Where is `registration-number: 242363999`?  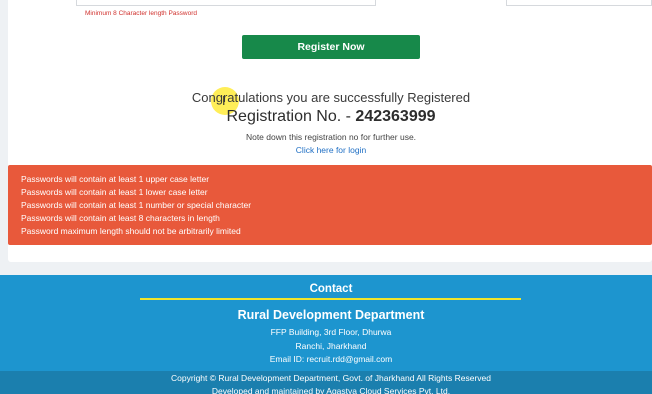 registration-number: 242363999 is located at coordinates (395, 116).